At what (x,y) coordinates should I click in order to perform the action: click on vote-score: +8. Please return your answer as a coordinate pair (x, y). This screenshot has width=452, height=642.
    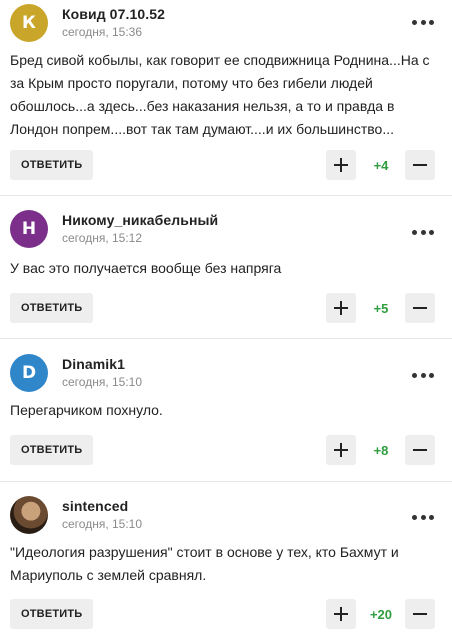
    Looking at the image, I should click on (381, 450).